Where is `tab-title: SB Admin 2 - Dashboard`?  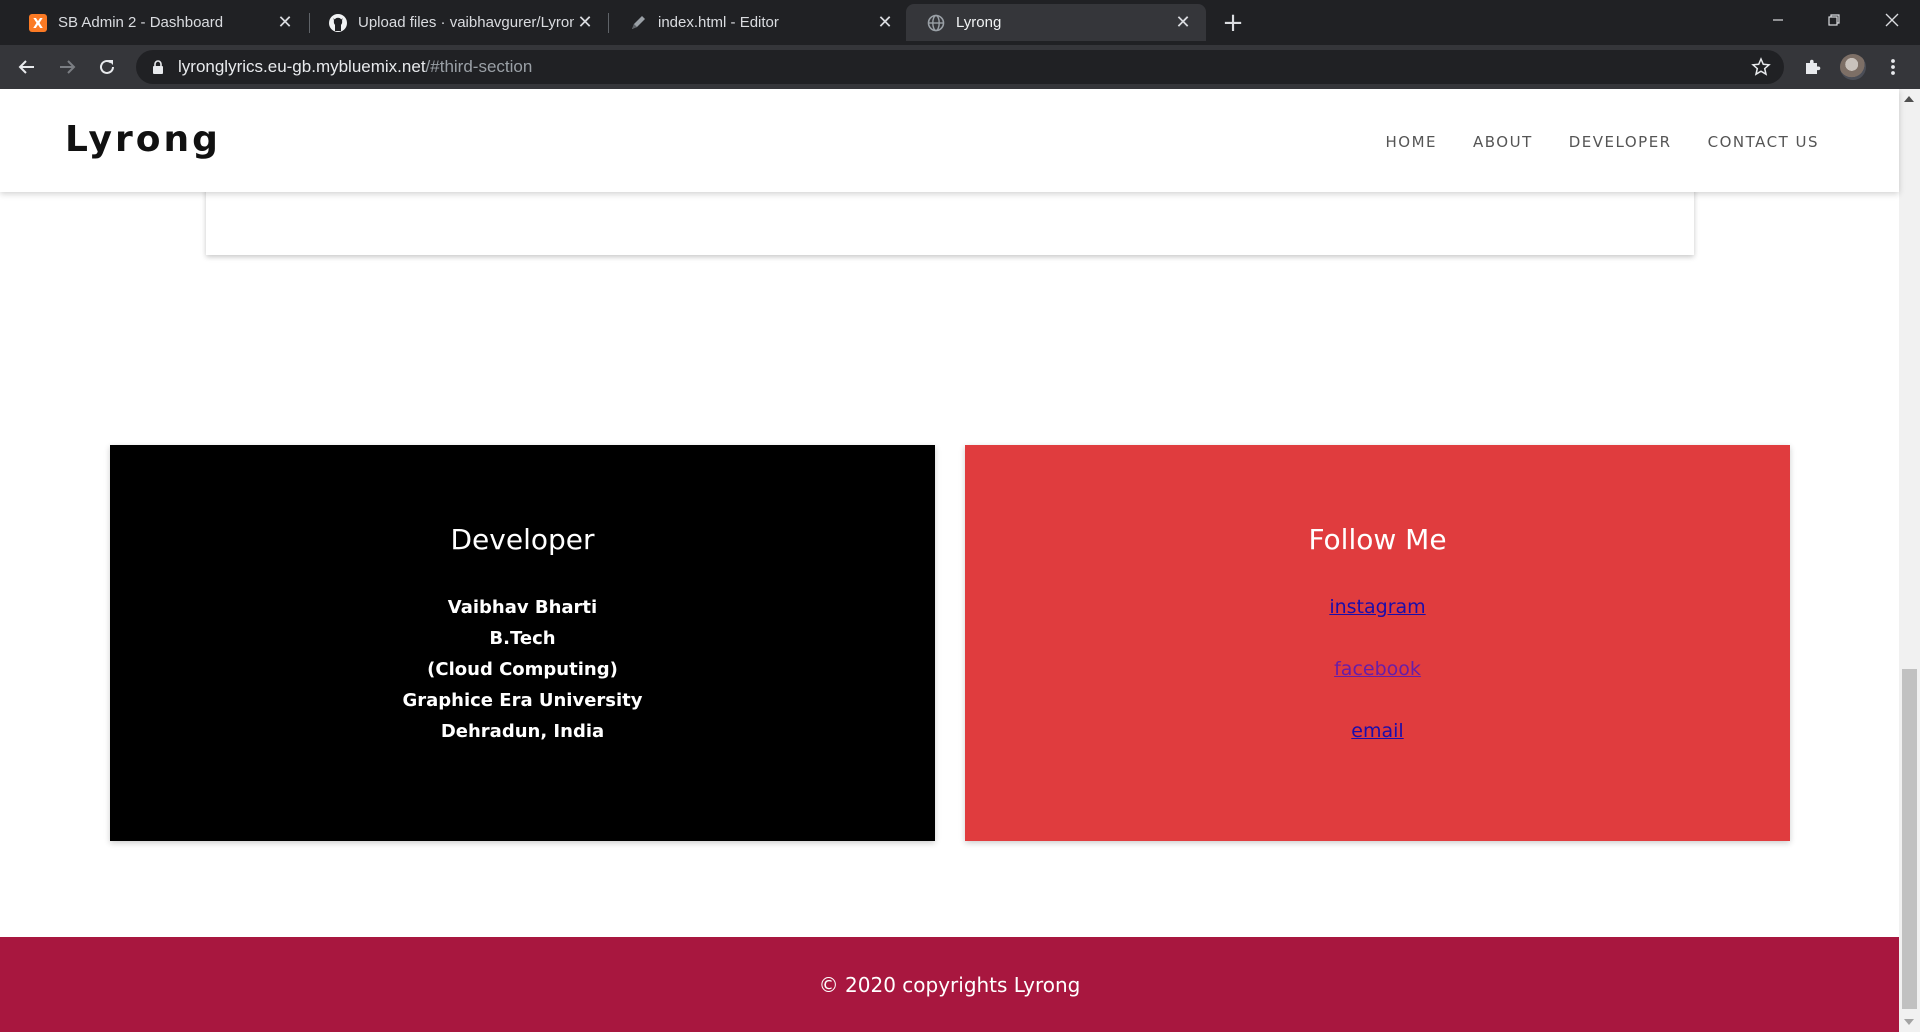 tab-title: SB Admin 2 - Dashboard is located at coordinates (141, 22).